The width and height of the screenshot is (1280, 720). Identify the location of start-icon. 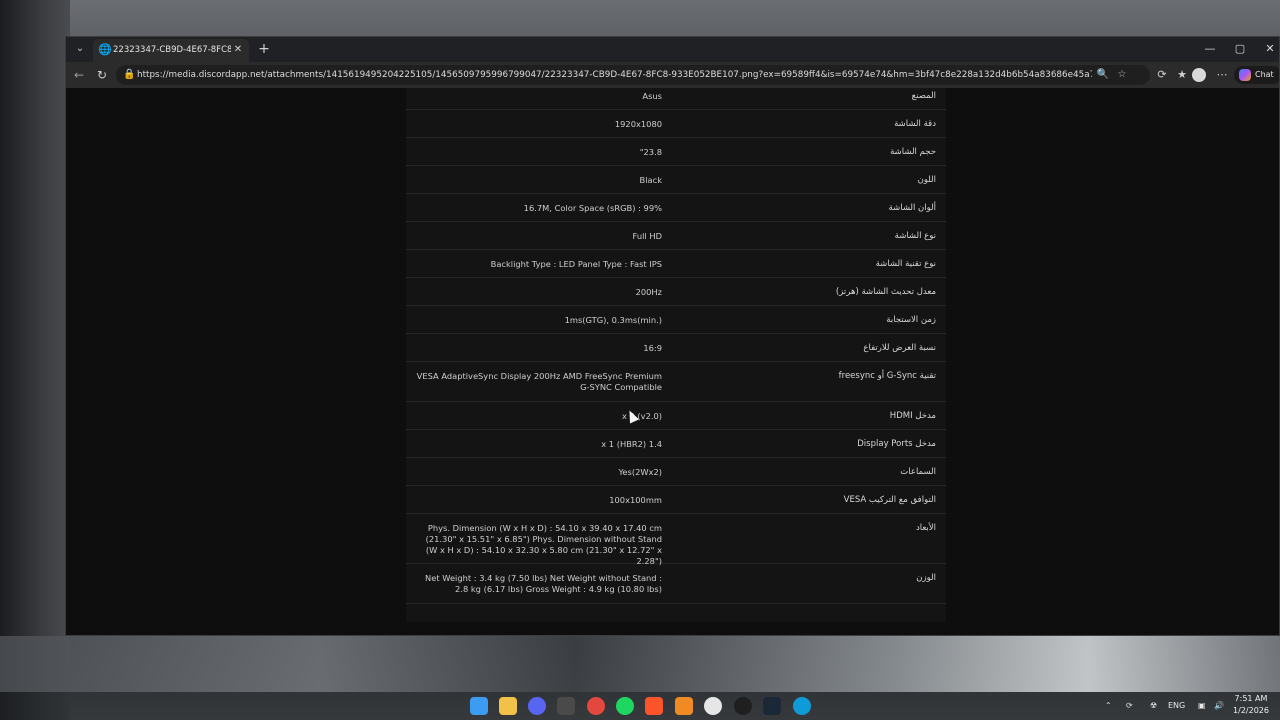
(479, 706).